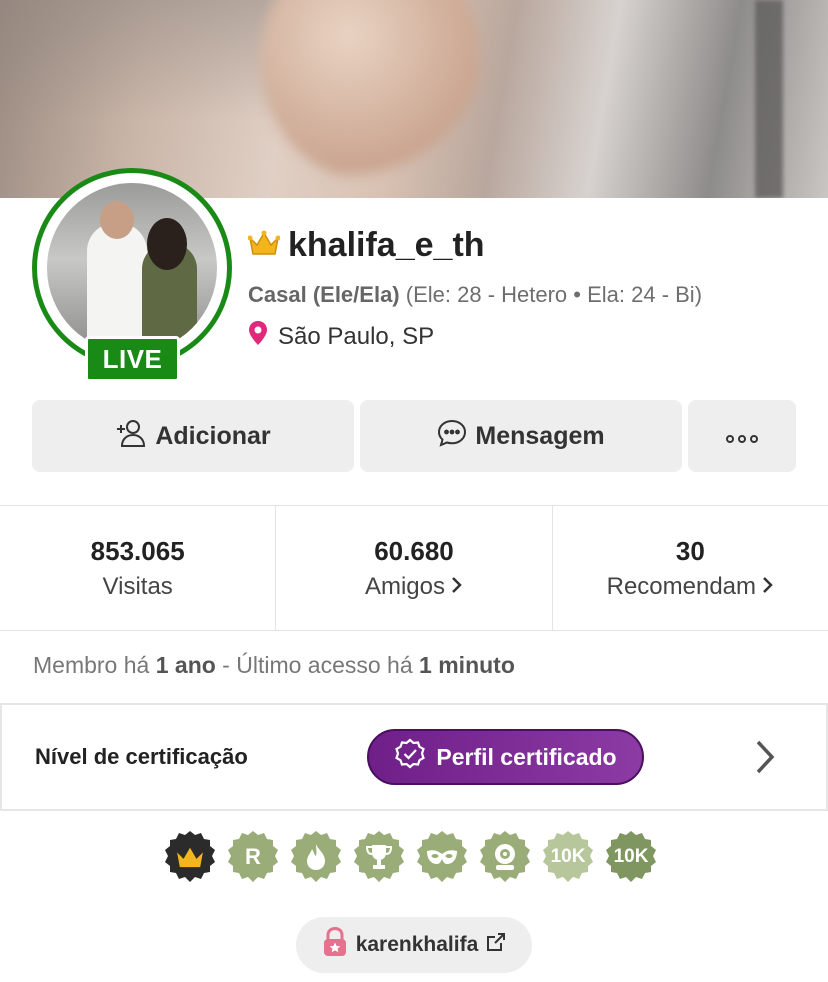  I want to click on badge-text: R, so click(253, 856).